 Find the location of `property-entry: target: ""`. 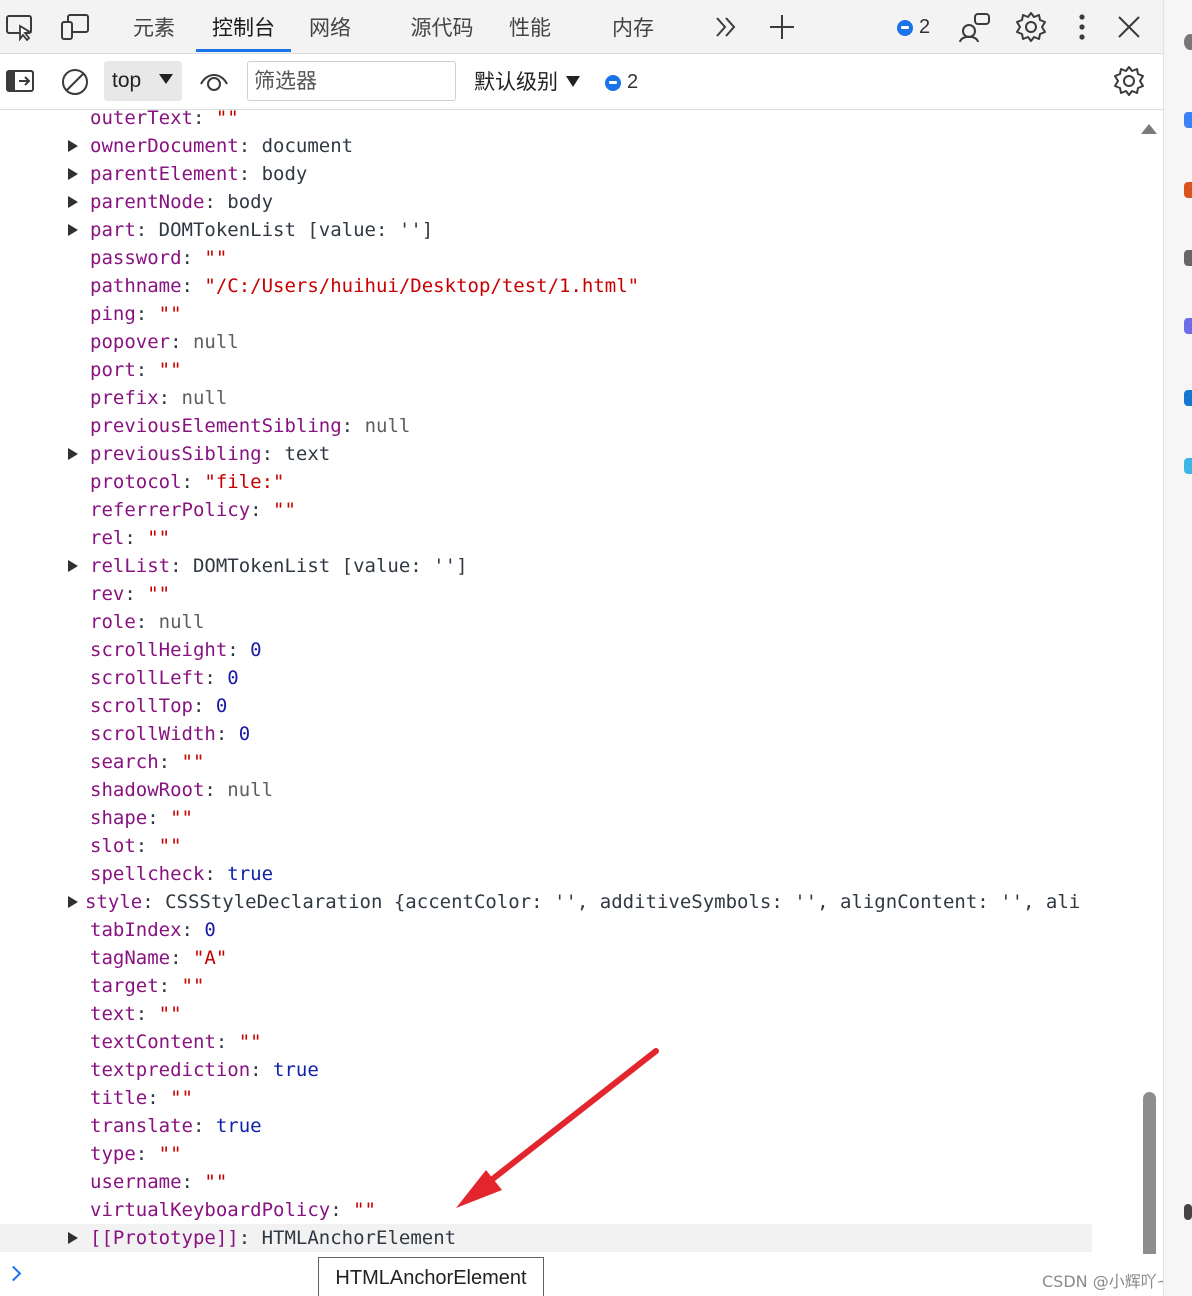

property-entry: target: "" is located at coordinates (147, 986).